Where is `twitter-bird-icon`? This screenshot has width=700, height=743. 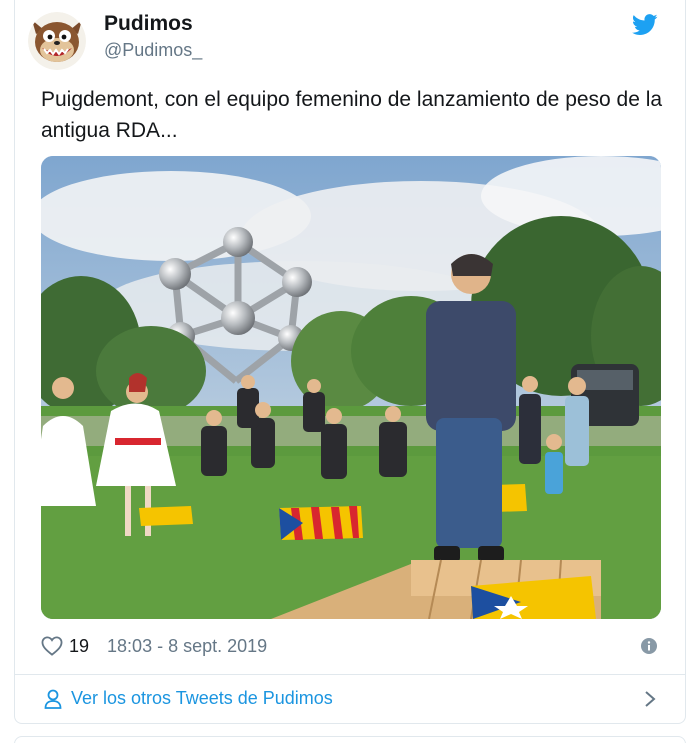 twitter-bird-icon is located at coordinates (645, 25).